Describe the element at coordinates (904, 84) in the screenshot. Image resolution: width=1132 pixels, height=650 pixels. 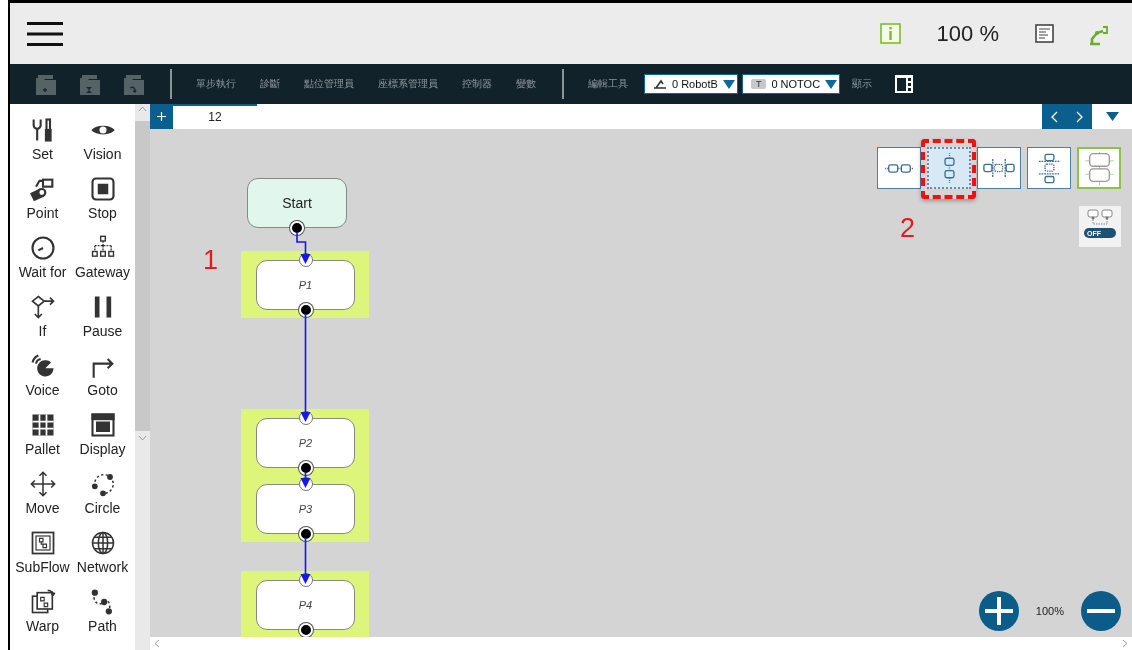
I see `panel-layout-icon` at that location.